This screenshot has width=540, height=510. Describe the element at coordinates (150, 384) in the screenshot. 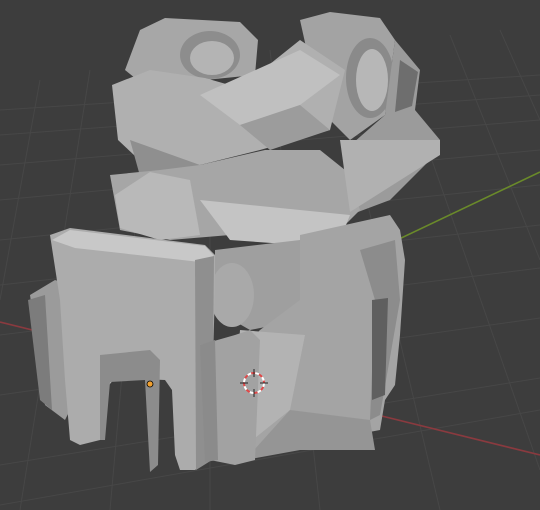

I see `object-origin-icon` at that location.